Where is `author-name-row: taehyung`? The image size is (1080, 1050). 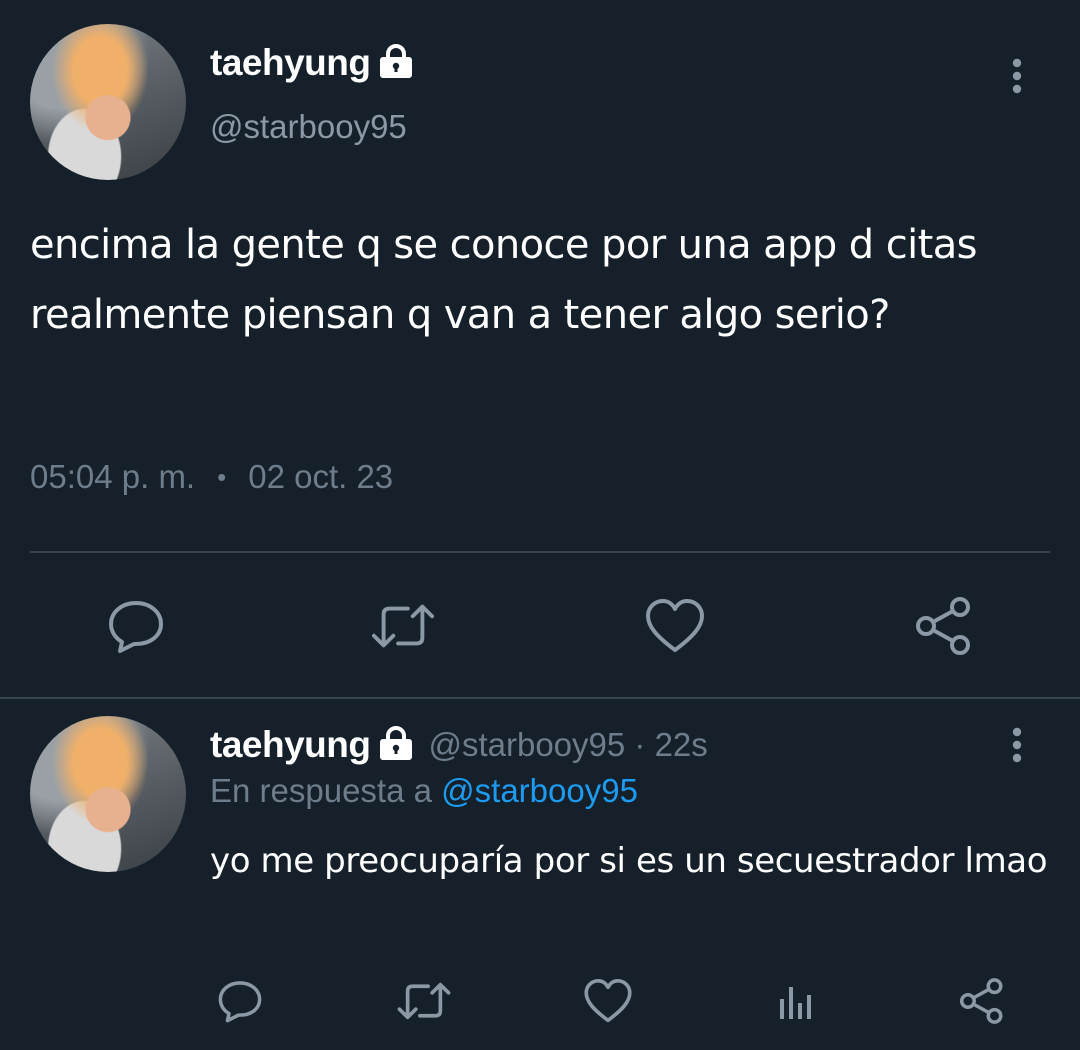 author-name-row: taehyung is located at coordinates (313, 63).